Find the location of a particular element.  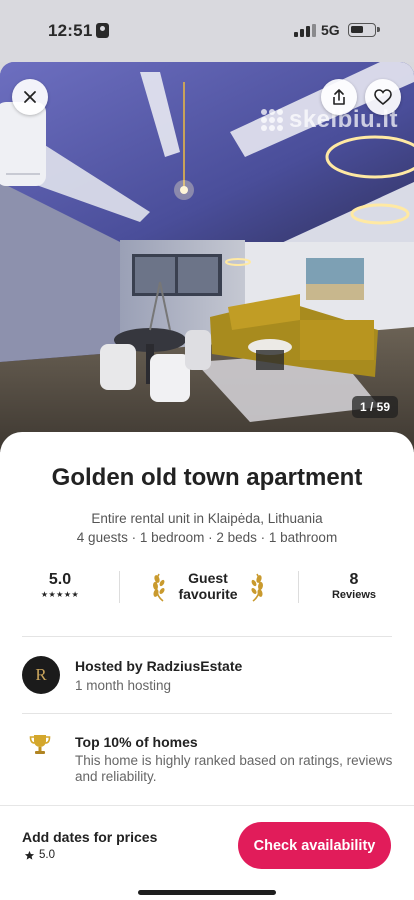

host-avatar: R is located at coordinates (41, 675).